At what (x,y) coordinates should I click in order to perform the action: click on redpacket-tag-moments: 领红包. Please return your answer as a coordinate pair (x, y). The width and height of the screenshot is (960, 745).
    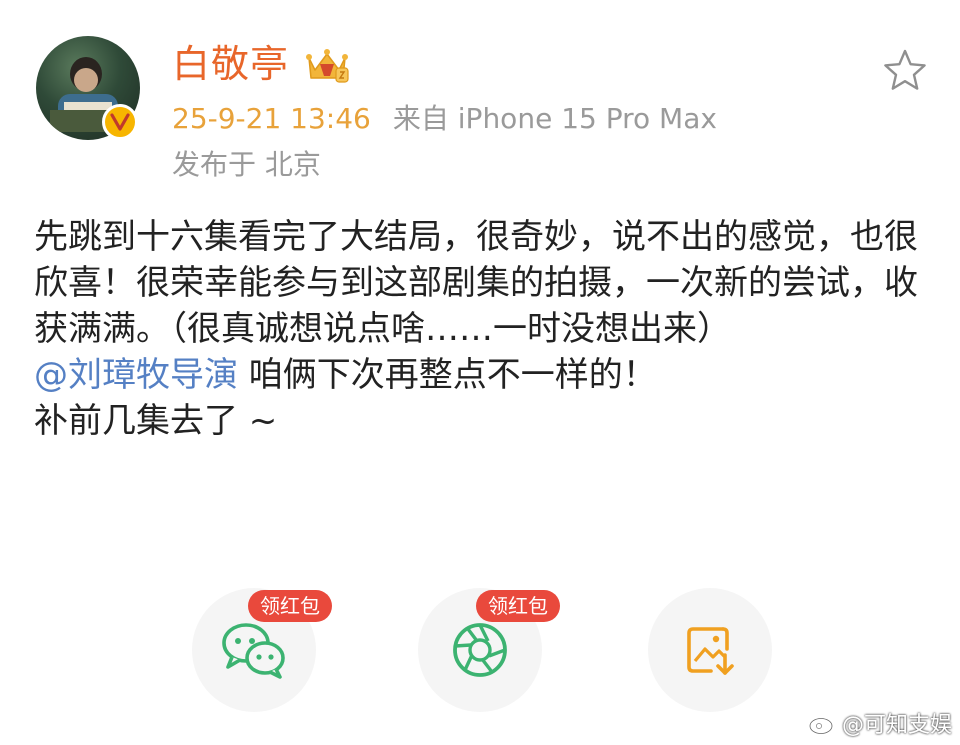
    Looking at the image, I should click on (518, 606).